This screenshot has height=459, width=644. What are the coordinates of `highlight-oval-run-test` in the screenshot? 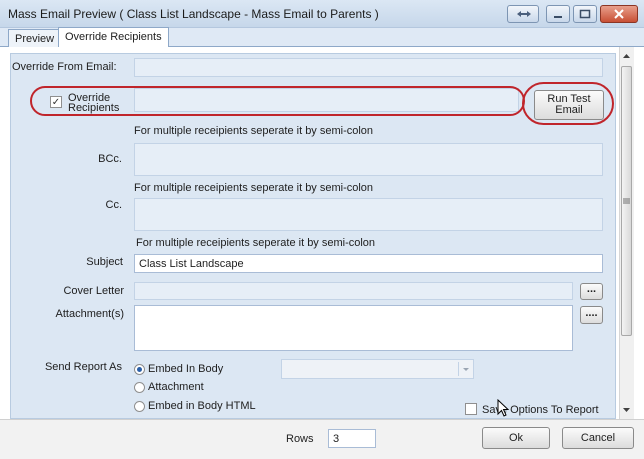 It's located at (568, 103).